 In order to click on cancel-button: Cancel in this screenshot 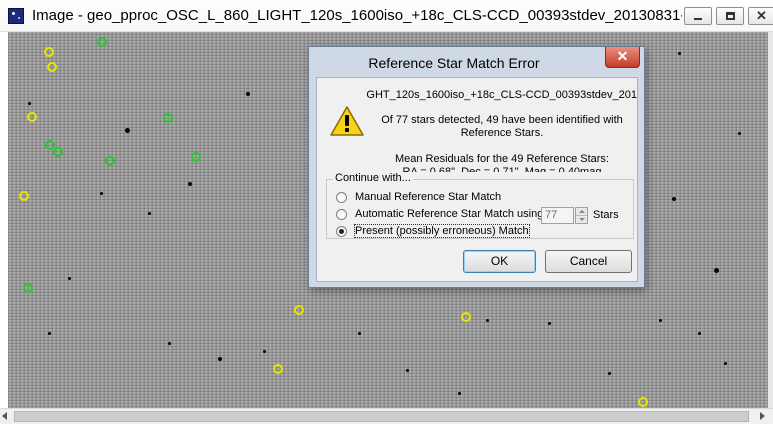, I will do `click(588, 261)`.